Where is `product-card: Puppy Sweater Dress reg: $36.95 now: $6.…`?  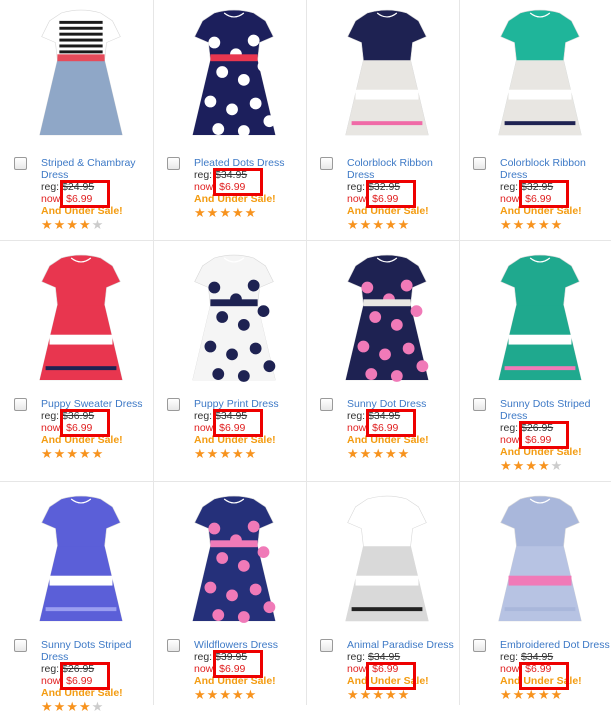 product-card: Puppy Sweater Dress reg: $36.95 now: $6.… is located at coordinates (76, 361).